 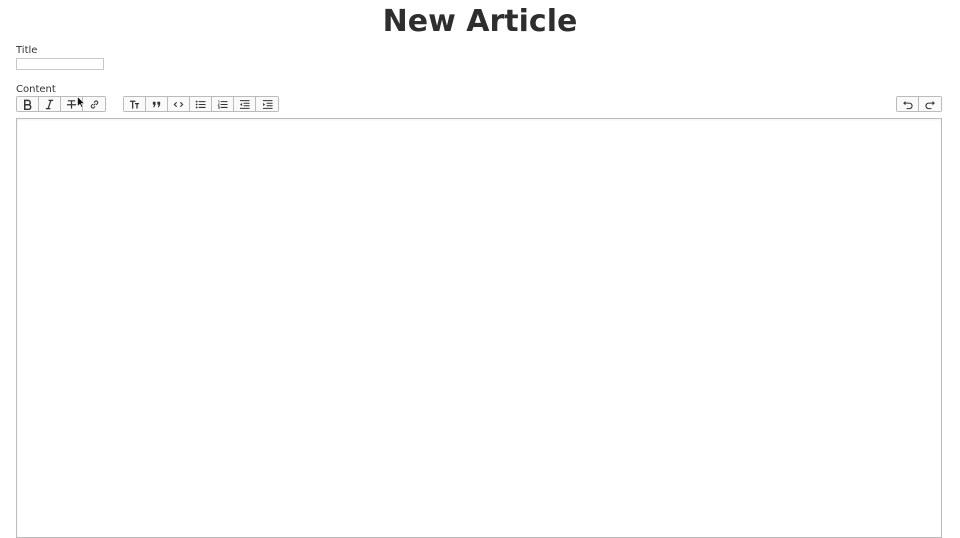 I want to click on toolbar-block-group, so click(x=201, y=104).